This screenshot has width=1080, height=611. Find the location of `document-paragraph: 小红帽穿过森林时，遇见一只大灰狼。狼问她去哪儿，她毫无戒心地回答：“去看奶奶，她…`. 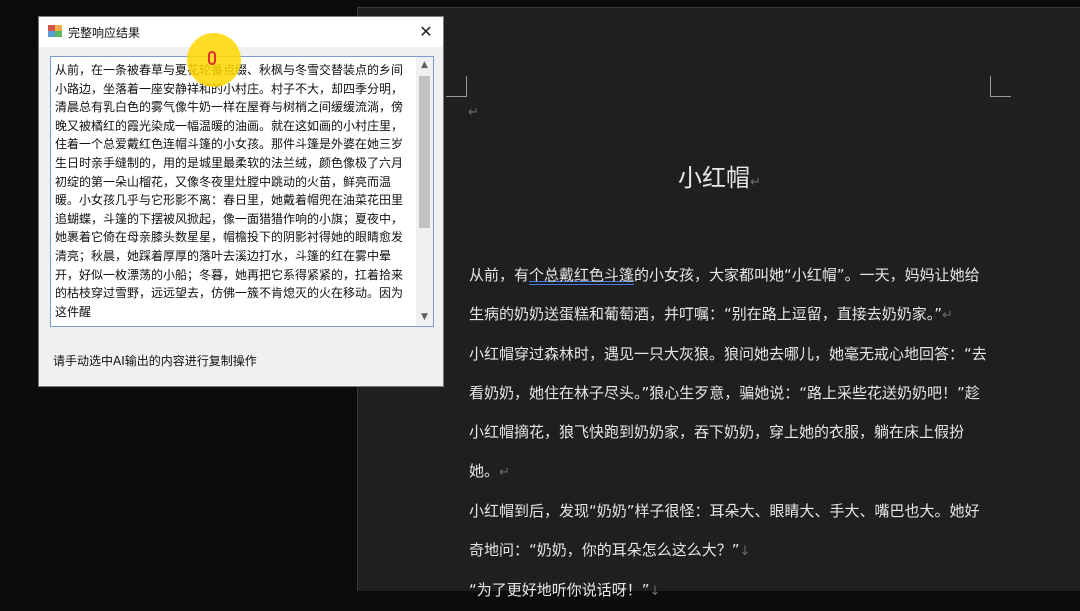

document-paragraph: 小红帽穿过森林时，遇见一只大灰狼。狼问她去哪儿，她毫无戒心地回答：“去看奶奶，她… is located at coordinates (729, 413).